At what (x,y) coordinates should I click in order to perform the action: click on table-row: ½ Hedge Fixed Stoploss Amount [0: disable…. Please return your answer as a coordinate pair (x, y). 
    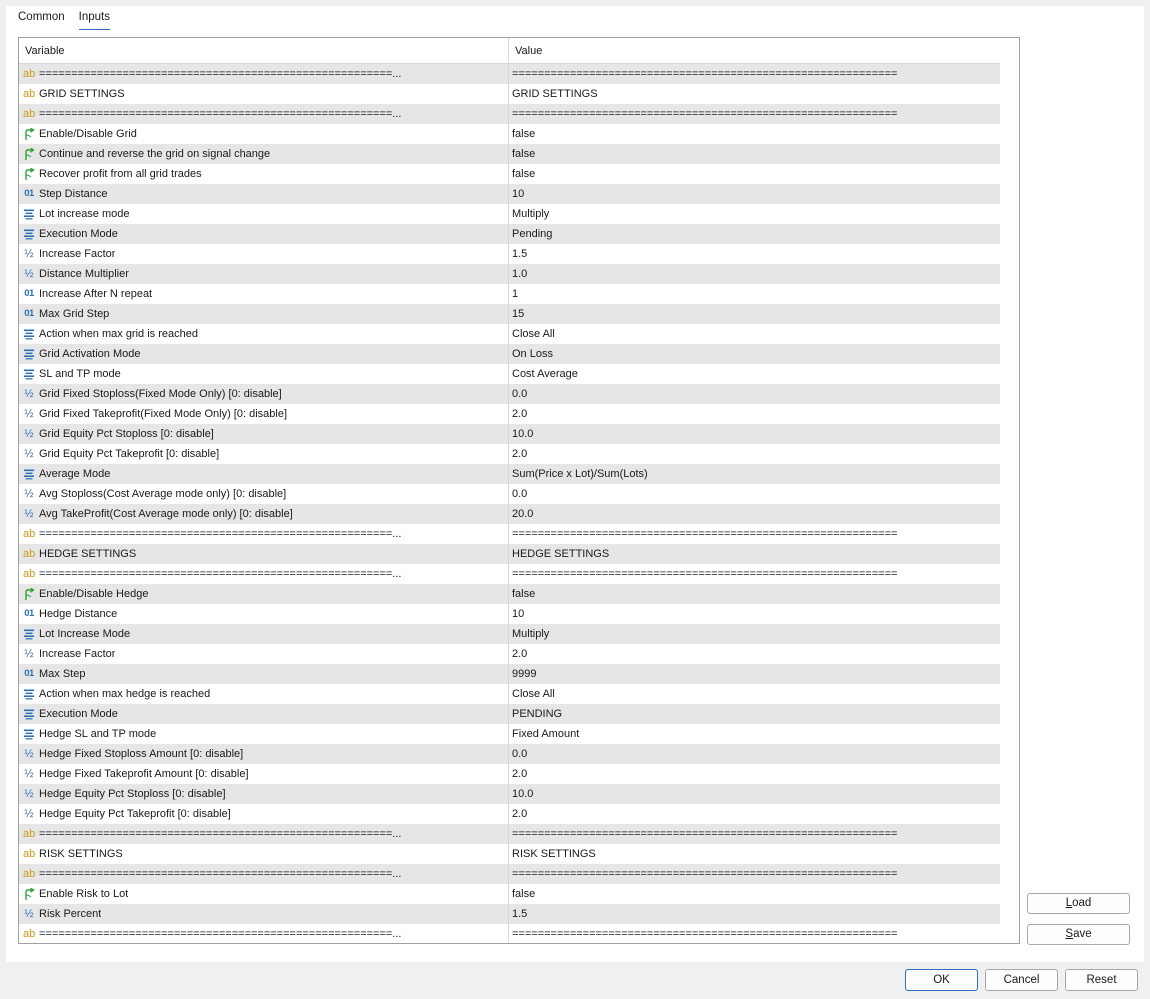
    Looking at the image, I should click on (509, 754).